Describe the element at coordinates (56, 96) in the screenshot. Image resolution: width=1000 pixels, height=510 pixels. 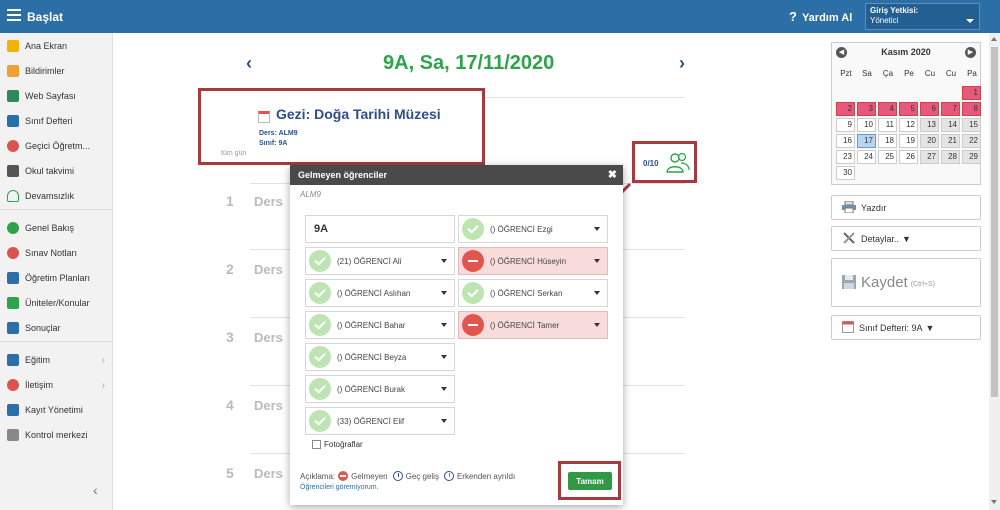
I see `sidebar-item-2: Web Sayfası` at that location.